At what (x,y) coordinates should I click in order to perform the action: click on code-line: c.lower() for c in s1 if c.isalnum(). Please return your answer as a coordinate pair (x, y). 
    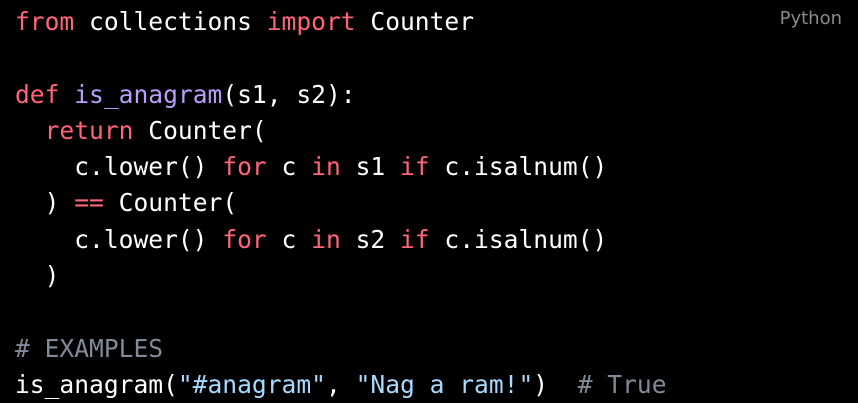
    Looking at the image, I should click on (341, 167).